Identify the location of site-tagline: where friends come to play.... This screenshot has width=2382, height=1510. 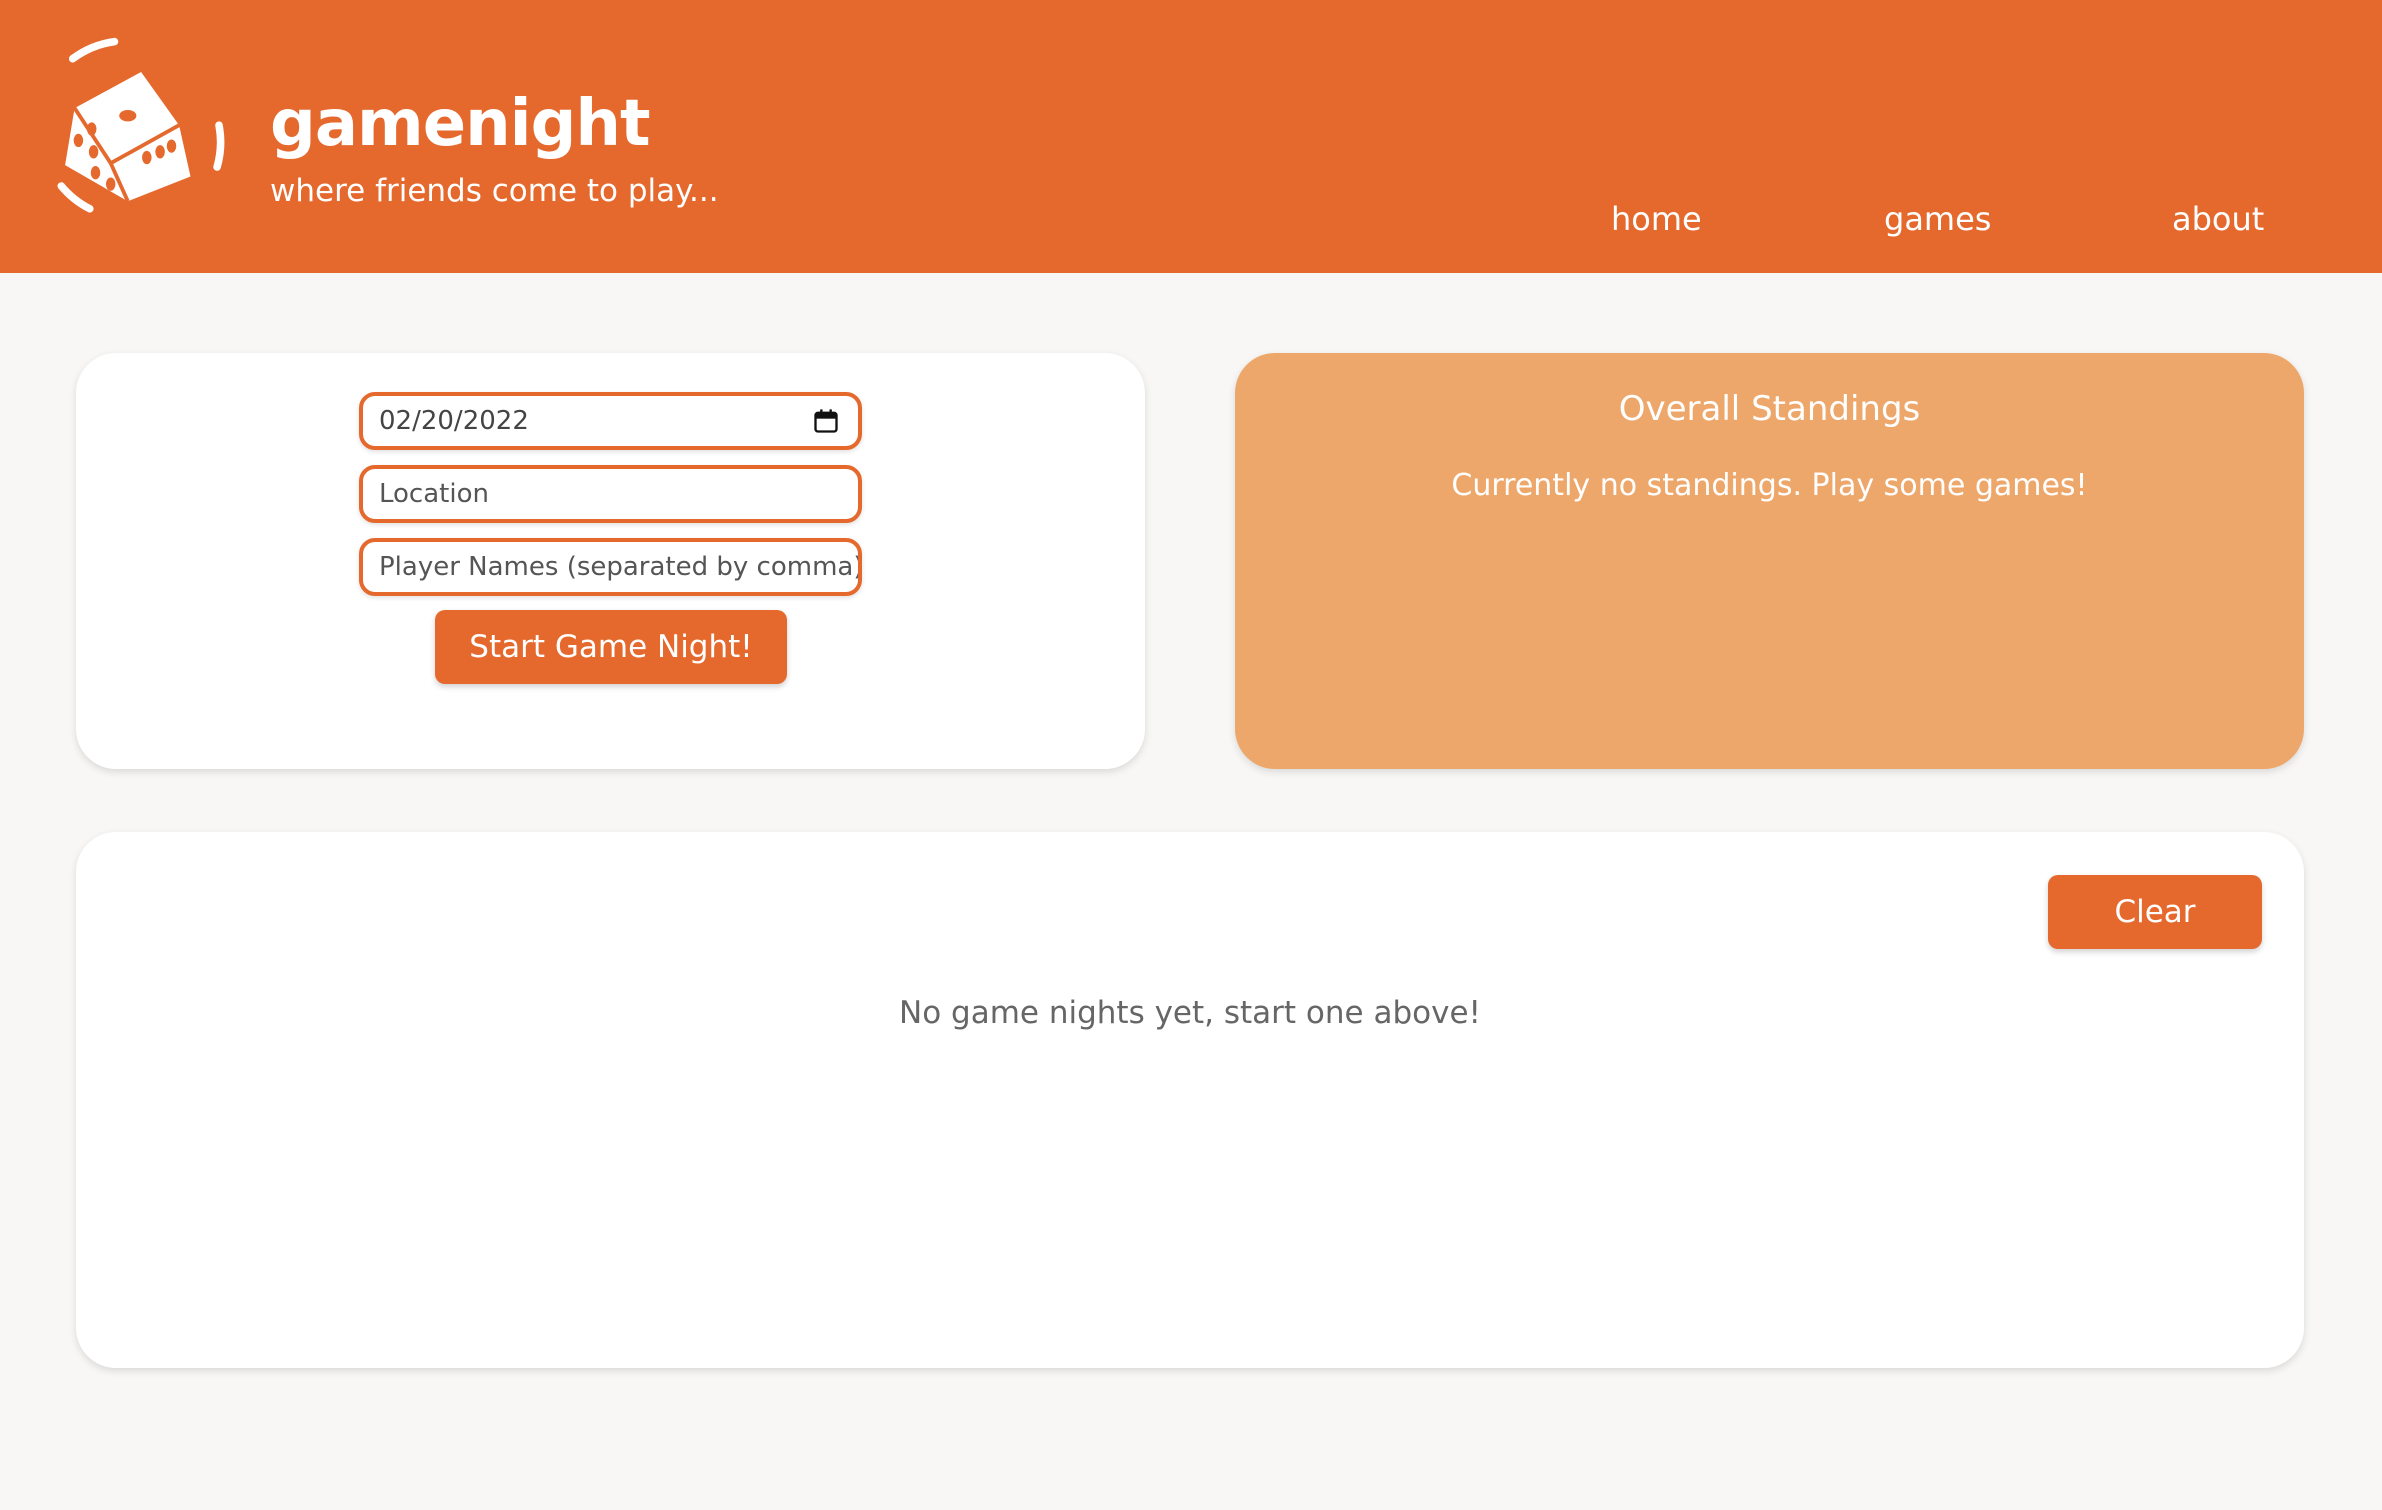
(494, 191).